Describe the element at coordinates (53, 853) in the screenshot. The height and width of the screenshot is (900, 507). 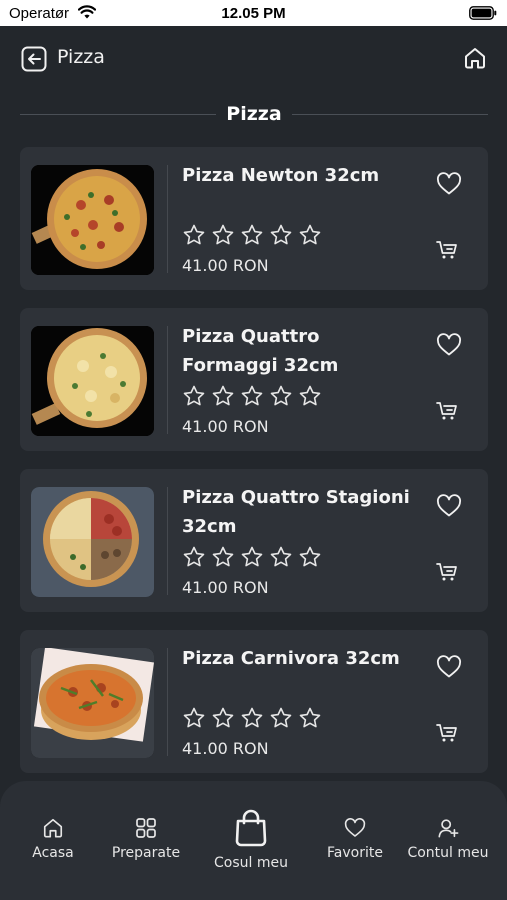
I see `nav-label: Acasa` at that location.